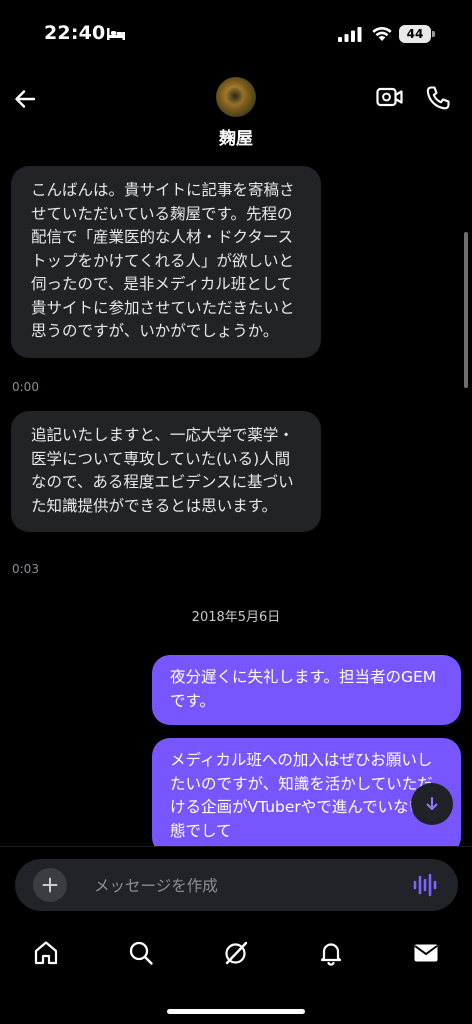  Describe the element at coordinates (382, 33) in the screenshot. I see `wifi-icon` at that location.